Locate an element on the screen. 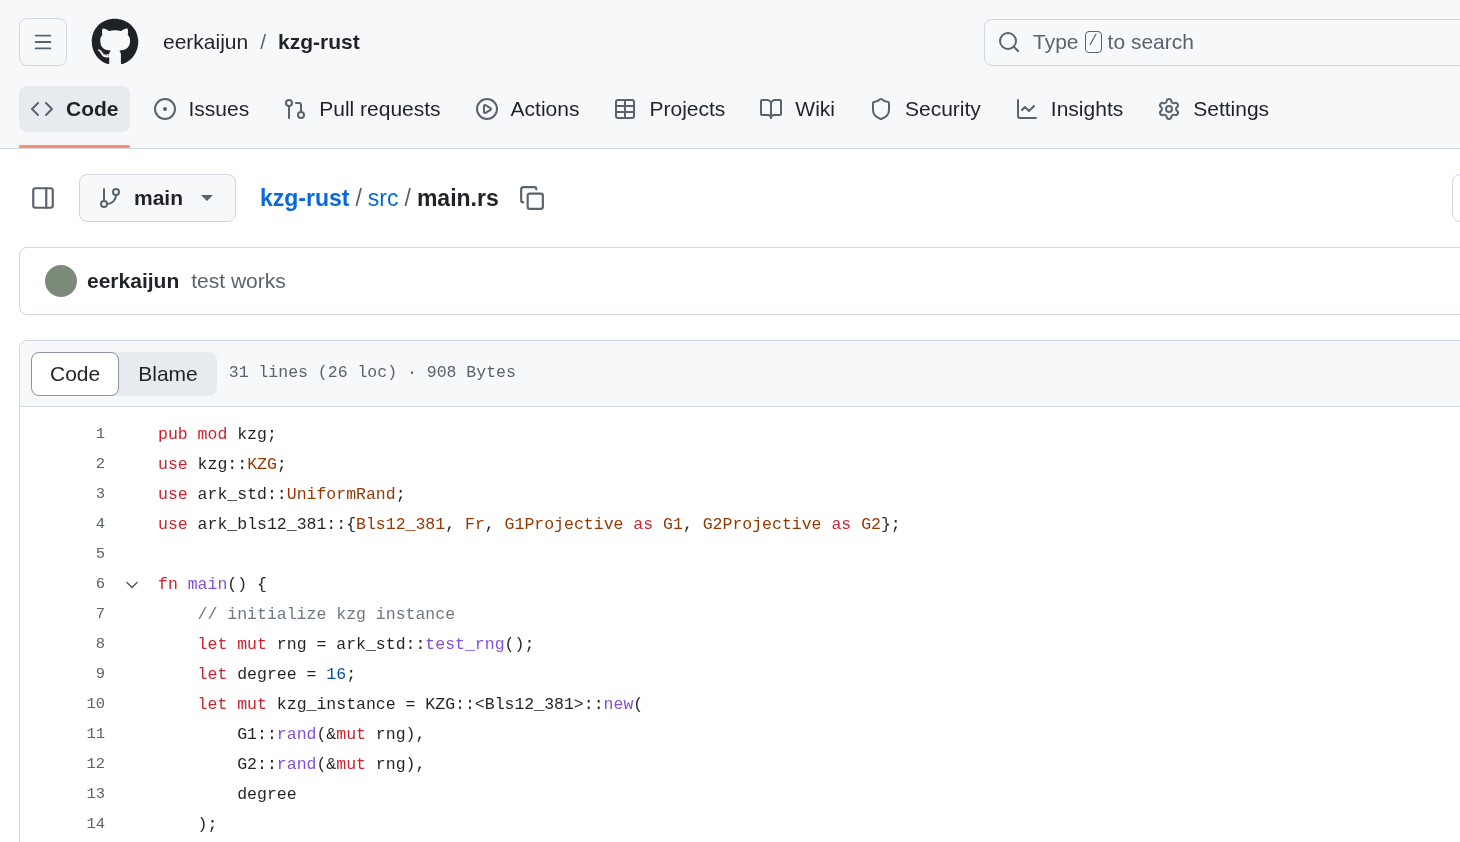  line-number: 1 is located at coordinates (99, 435).